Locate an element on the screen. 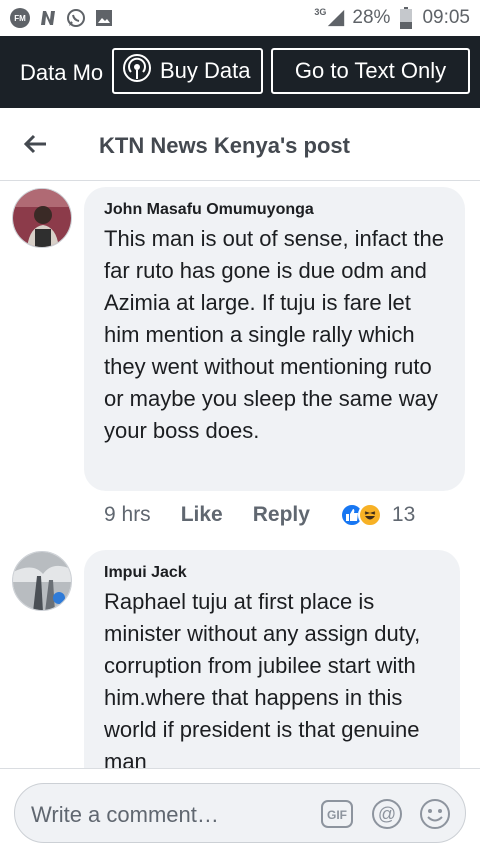 This screenshot has width=480, height=854. post-header: KTN News Kenya's post is located at coordinates (240, 144).